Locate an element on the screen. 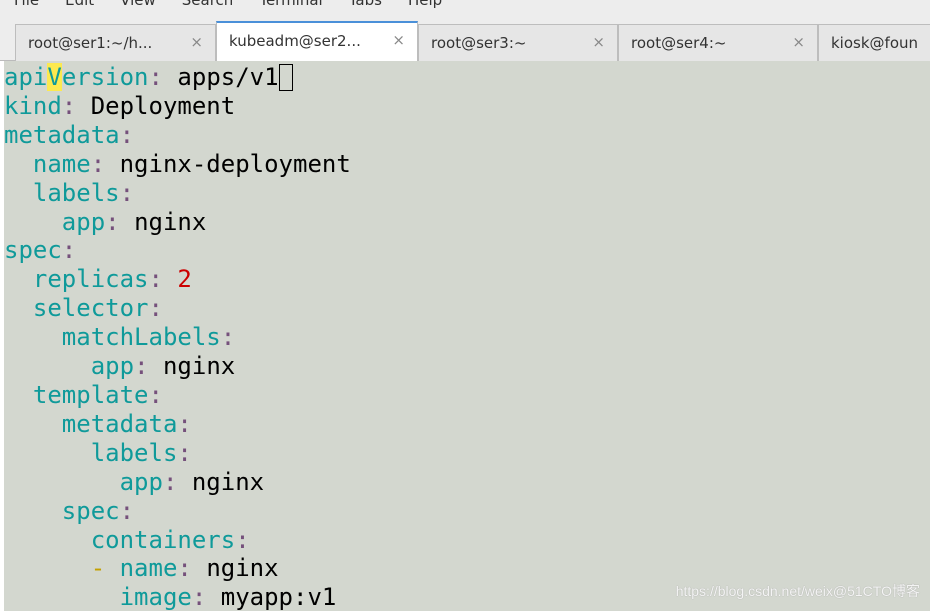 The width and height of the screenshot is (930, 612). tab-label: root@ser3:~ is located at coordinates (479, 43).